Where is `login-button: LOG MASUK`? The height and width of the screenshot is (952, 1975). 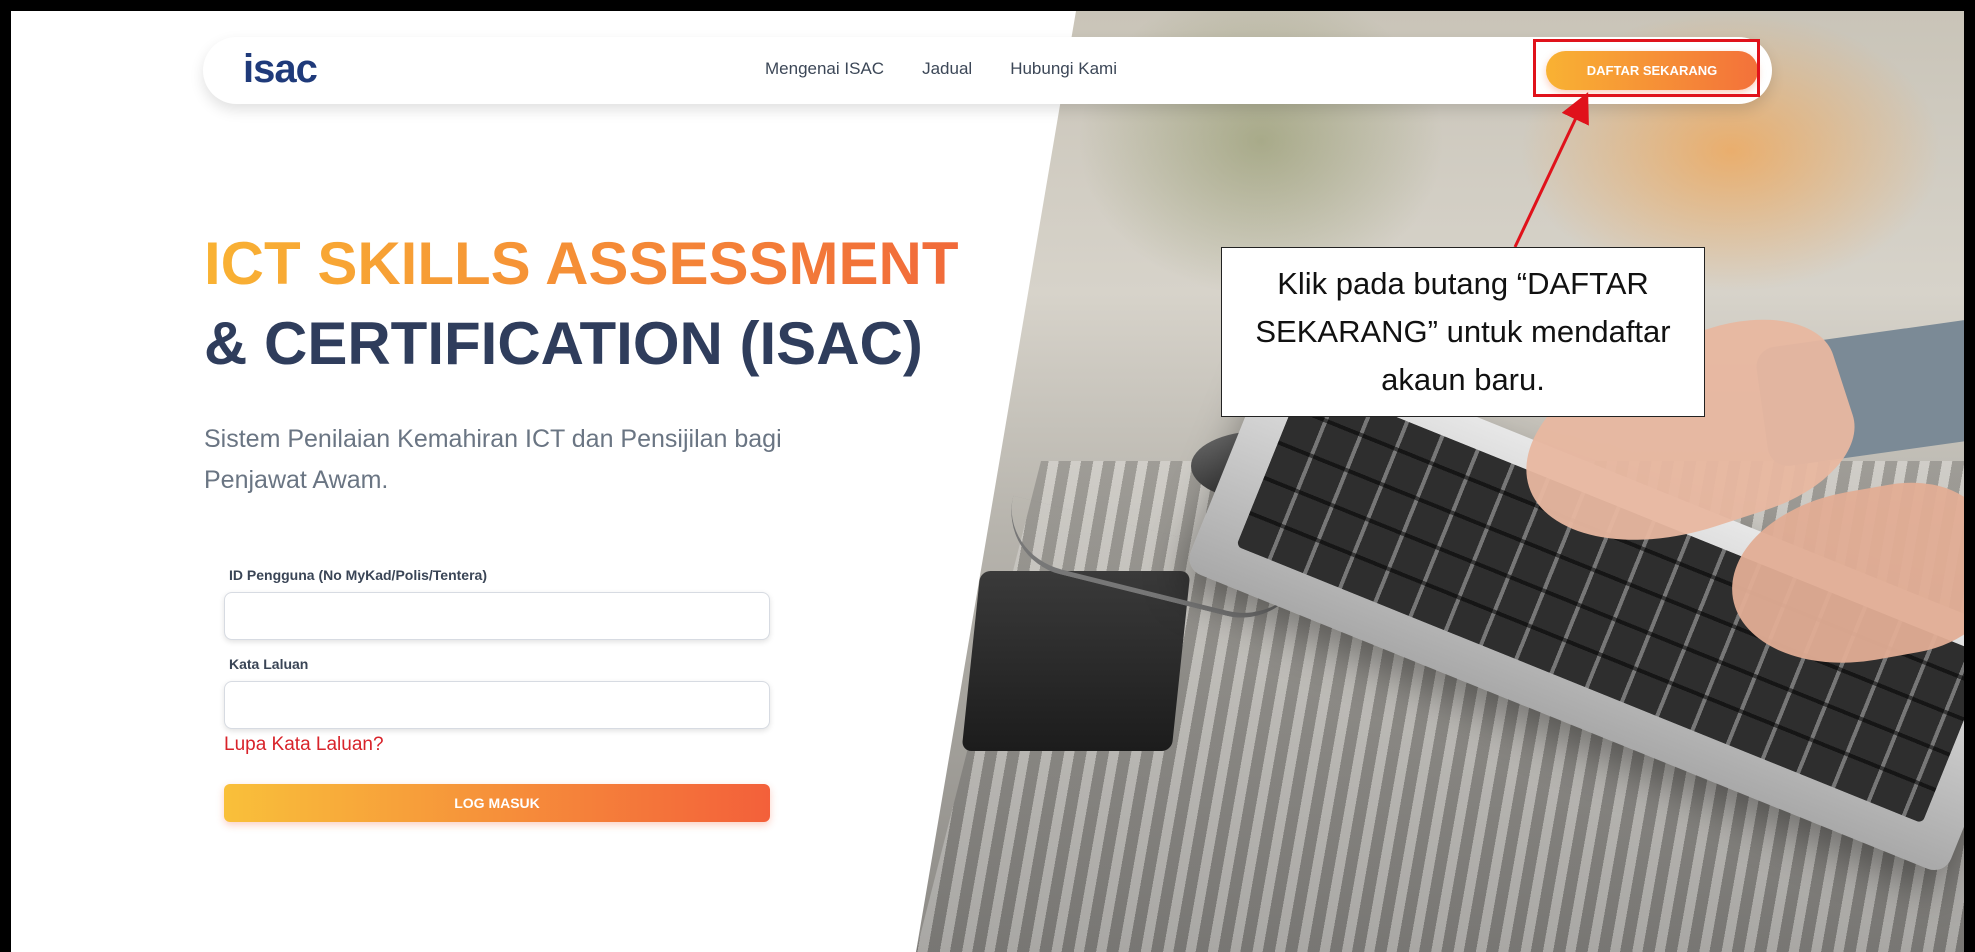
login-button: LOG MASUK is located at coordinates (497, 803).